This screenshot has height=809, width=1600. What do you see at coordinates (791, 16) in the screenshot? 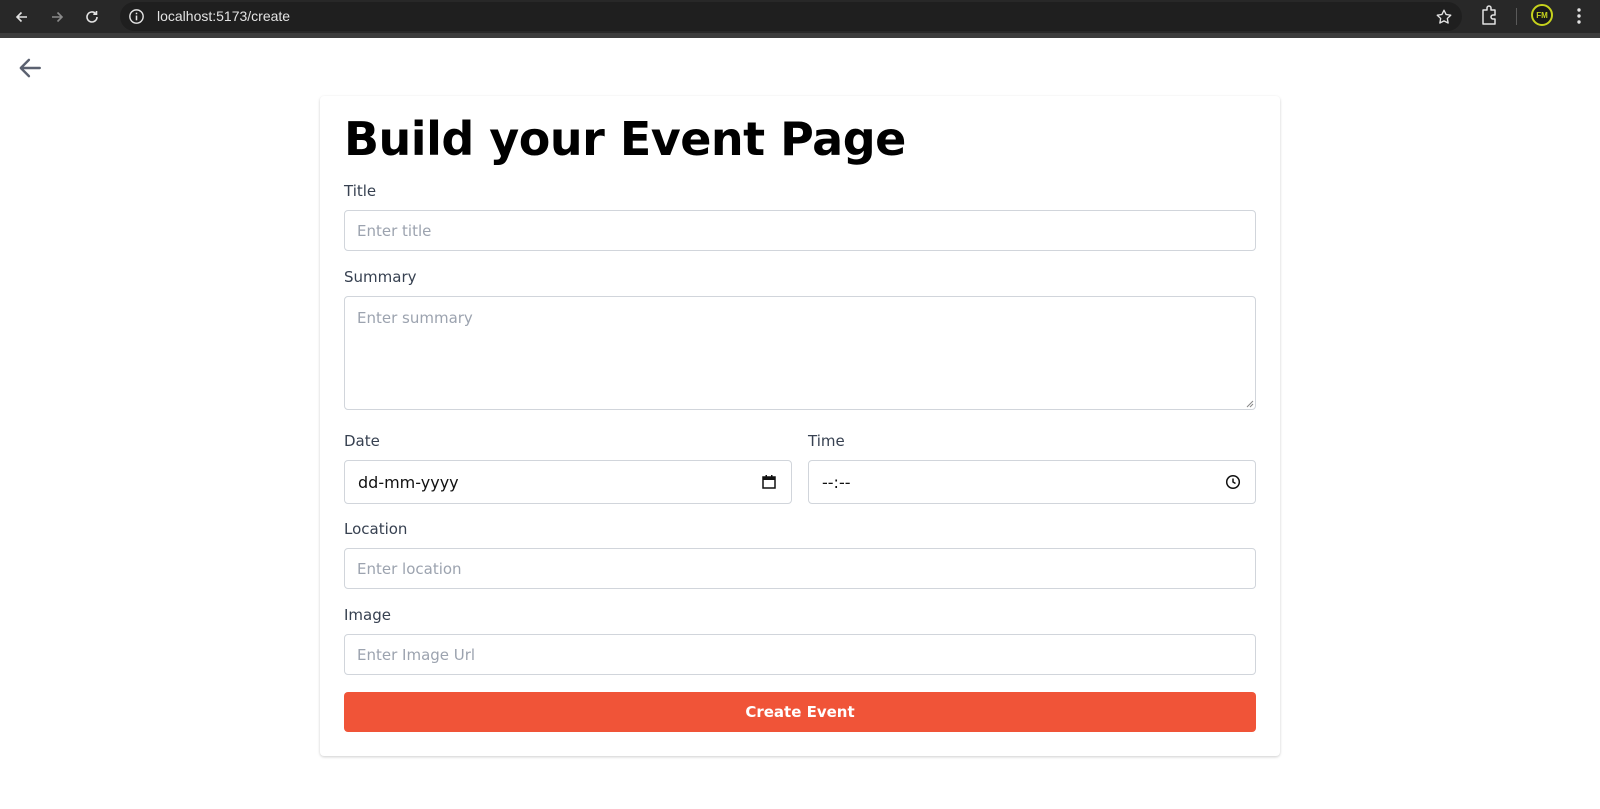
I see `address-bar: localhost:5173/create` at bounding box center [791, 16].